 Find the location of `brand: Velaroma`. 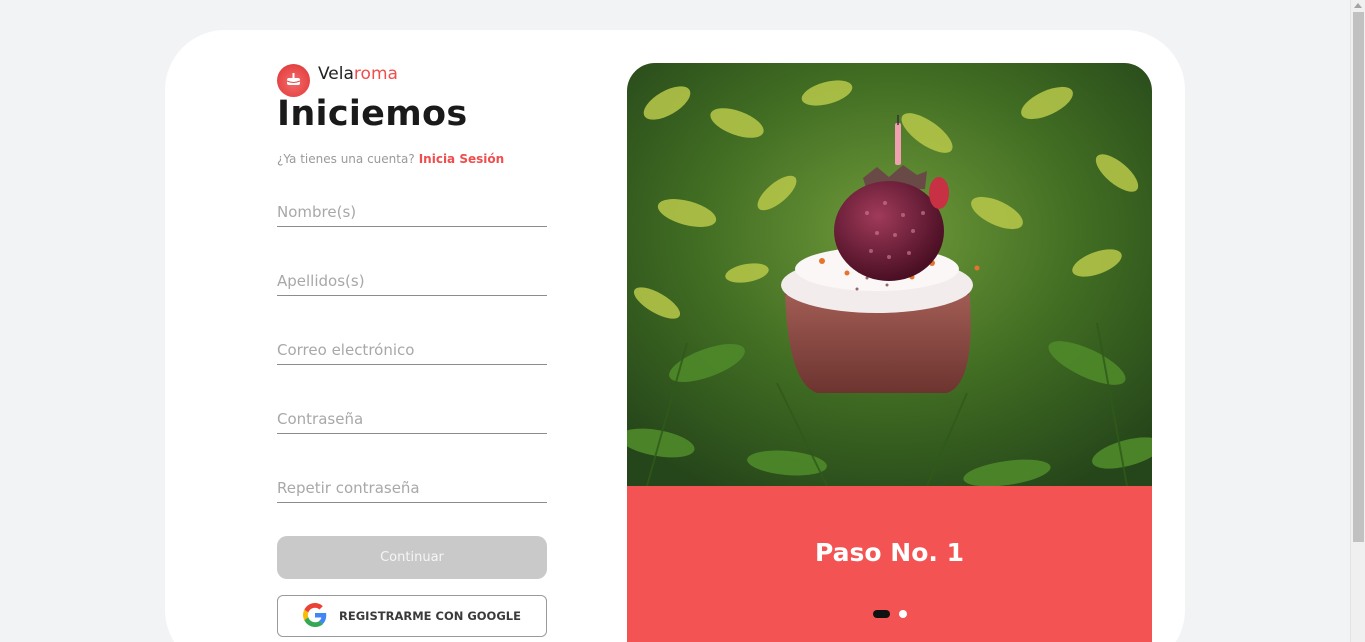

brand: Velaroma is located at coordinates (337, 79).